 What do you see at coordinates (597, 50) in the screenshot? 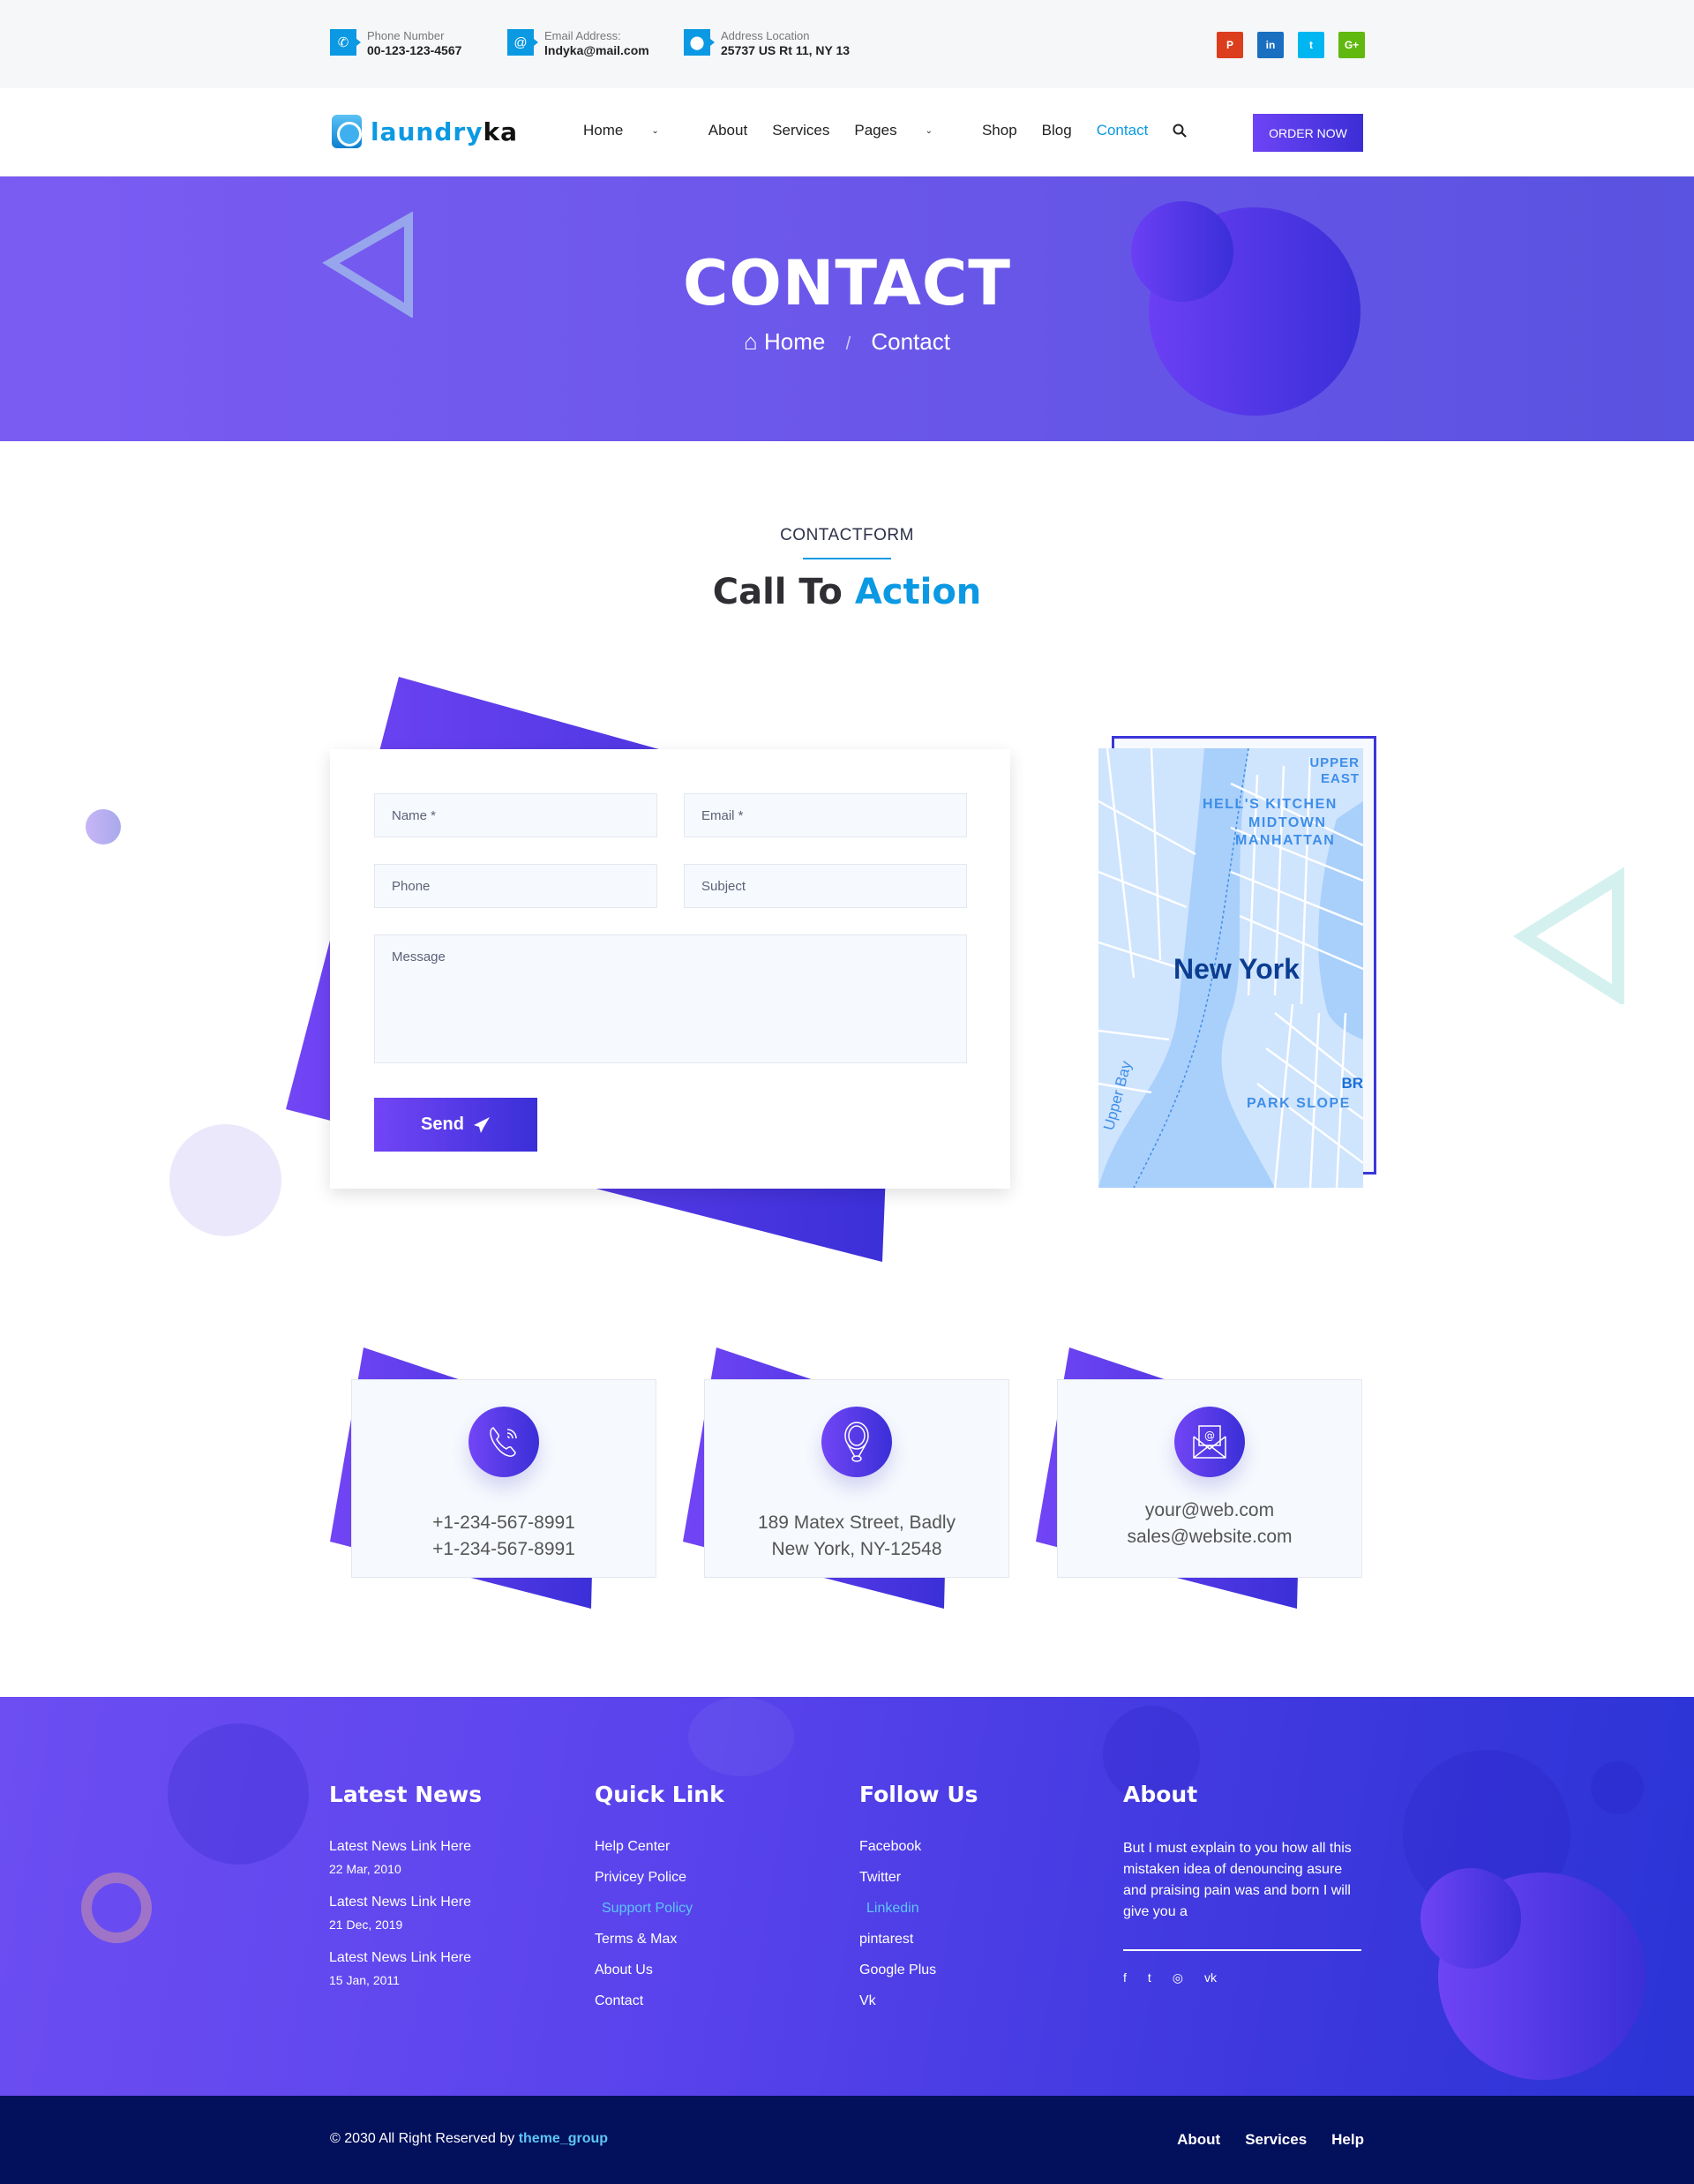
I see `email-value: lndyka@mail.com` at bounding box center [597, 50].